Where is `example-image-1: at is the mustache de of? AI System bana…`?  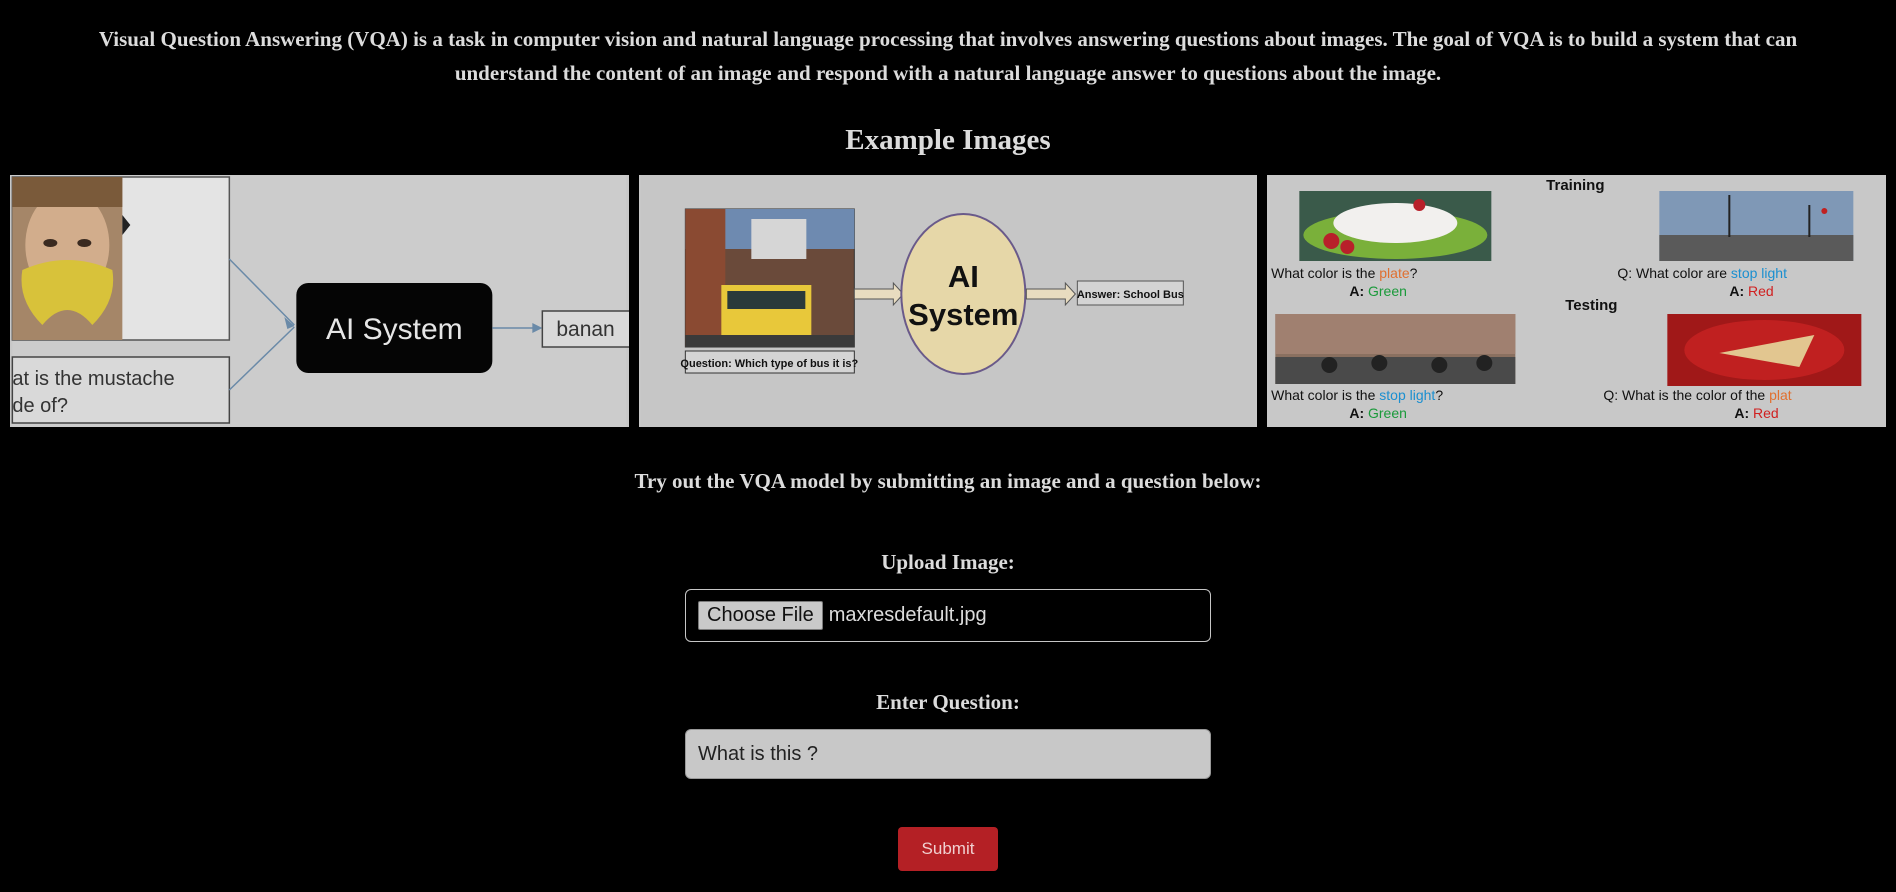 example-image-1: at is the mustache de of? AI System bana… is located at coordinates (319, 301).